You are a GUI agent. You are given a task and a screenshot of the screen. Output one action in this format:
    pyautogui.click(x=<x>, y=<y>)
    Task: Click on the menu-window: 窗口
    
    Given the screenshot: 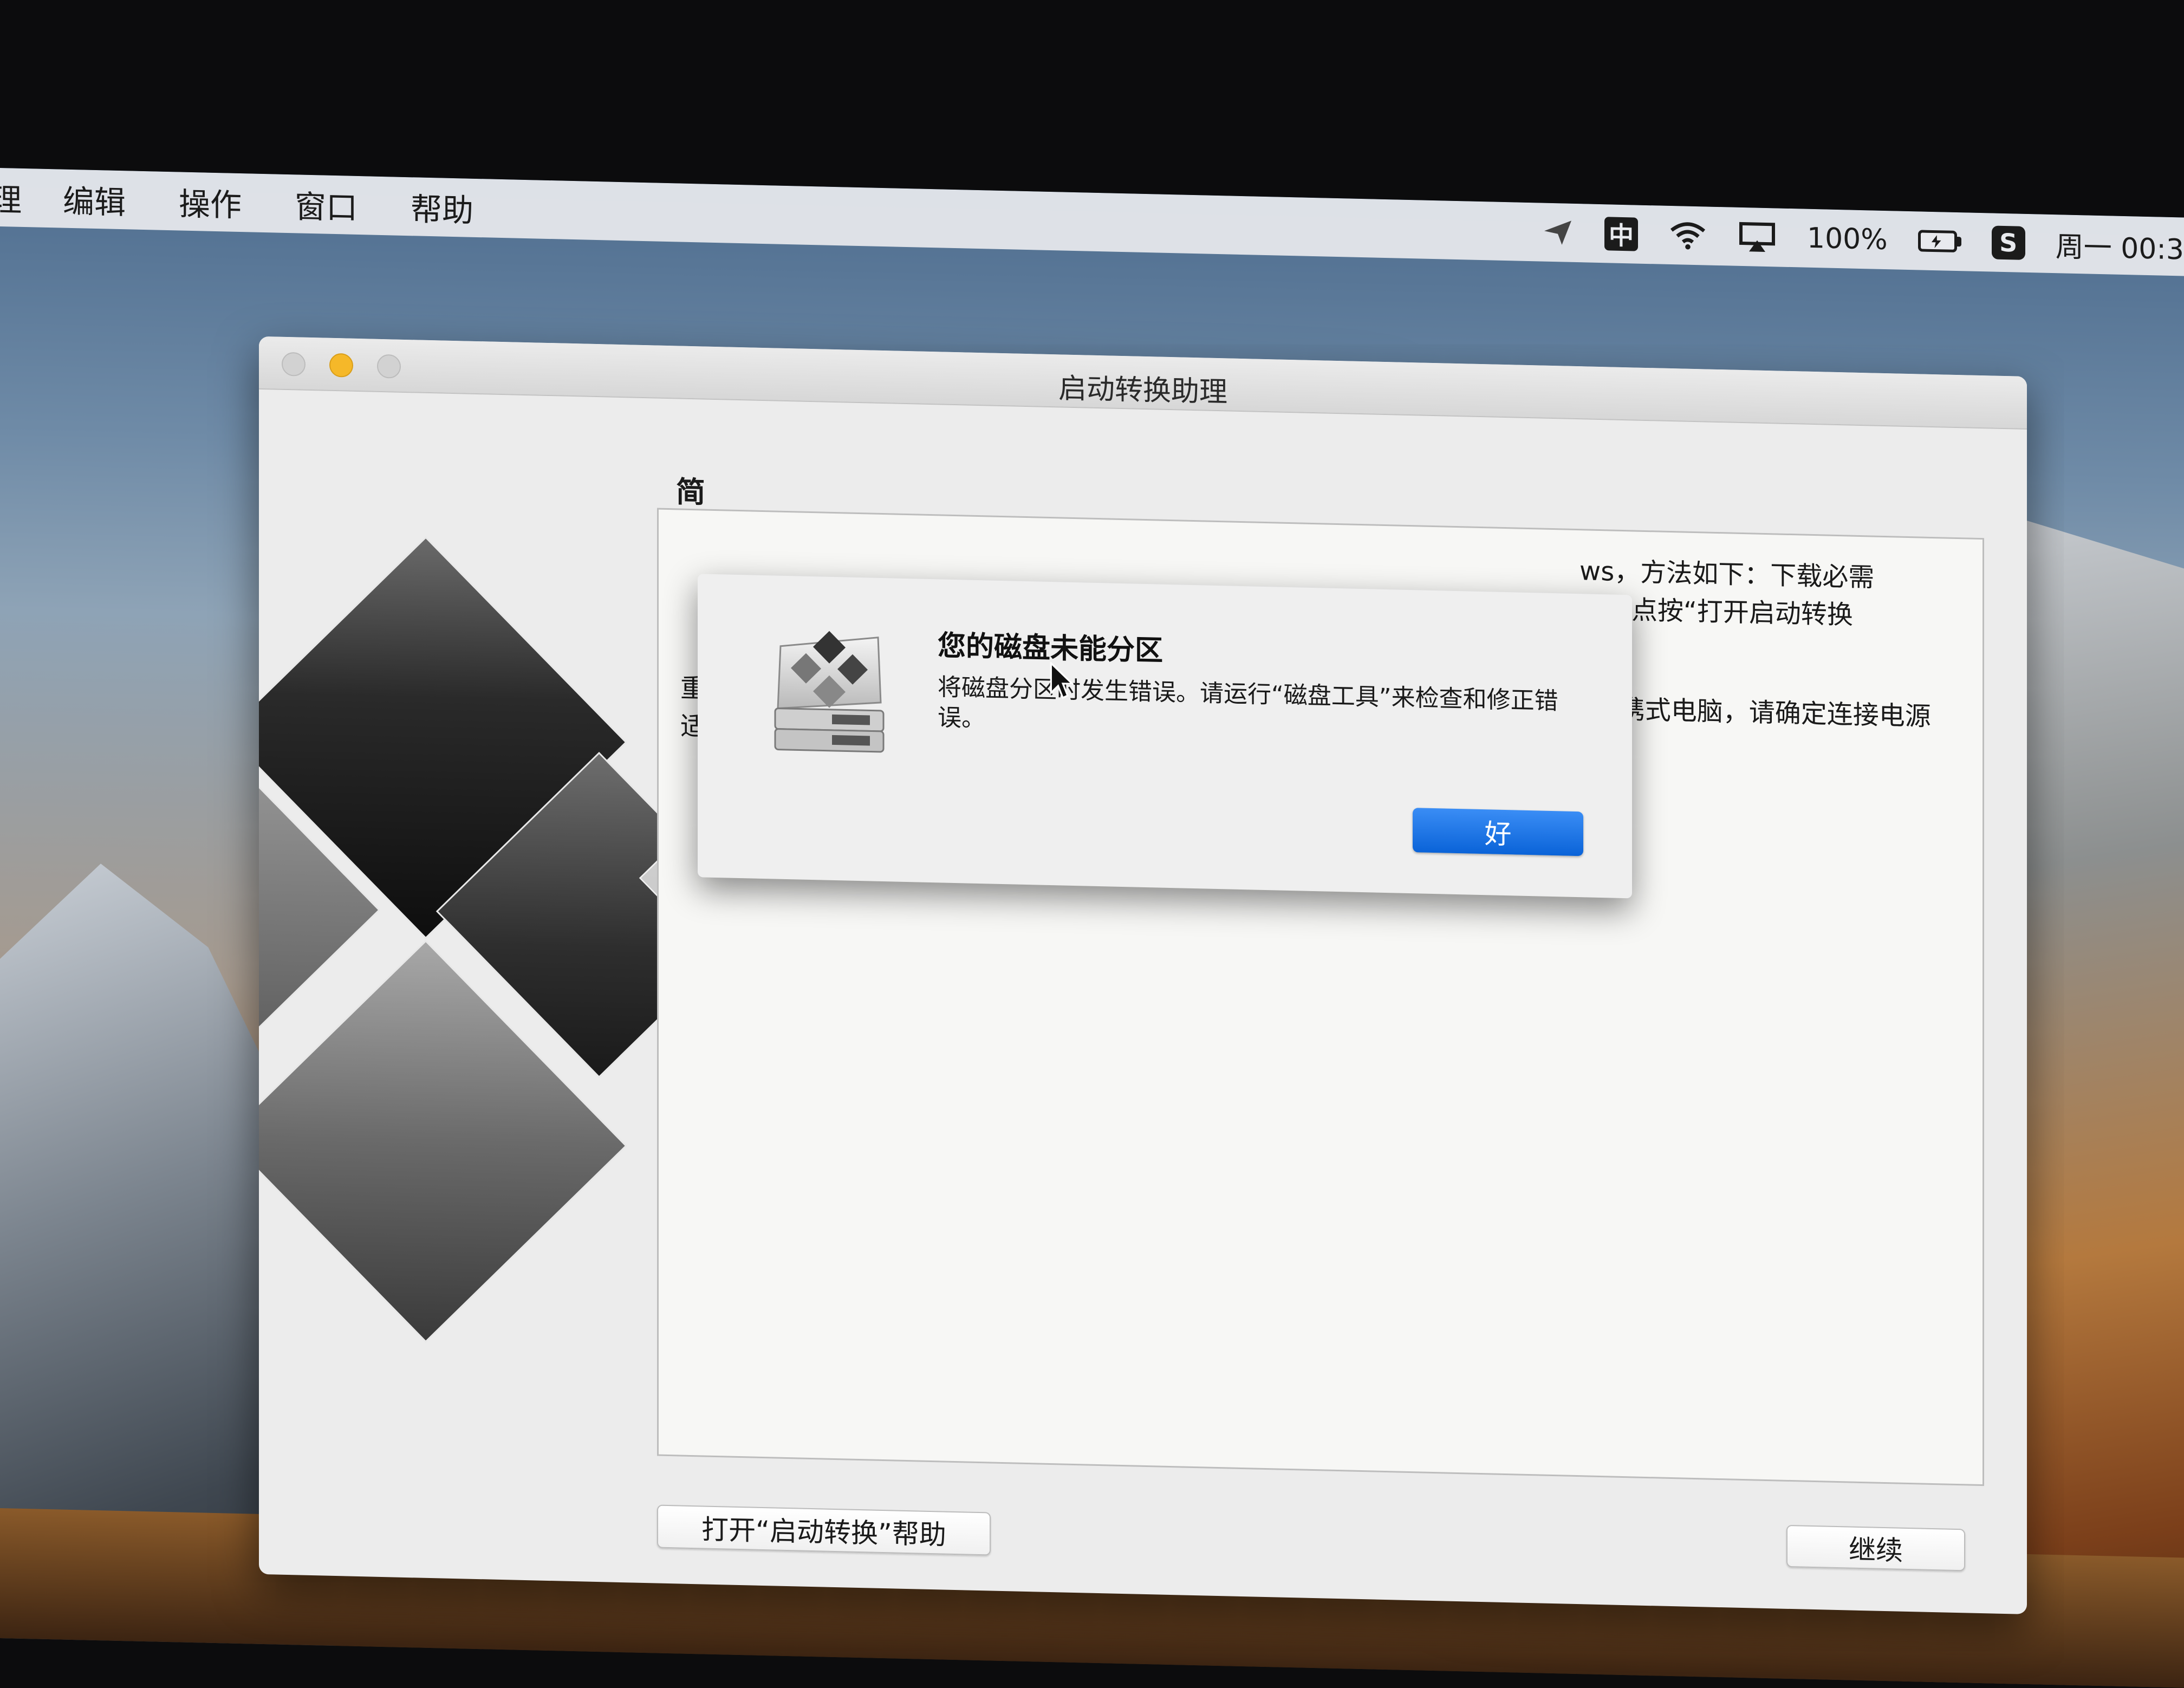 What is the action you would take?
    pyautogui.click(x=326, y=204)
    